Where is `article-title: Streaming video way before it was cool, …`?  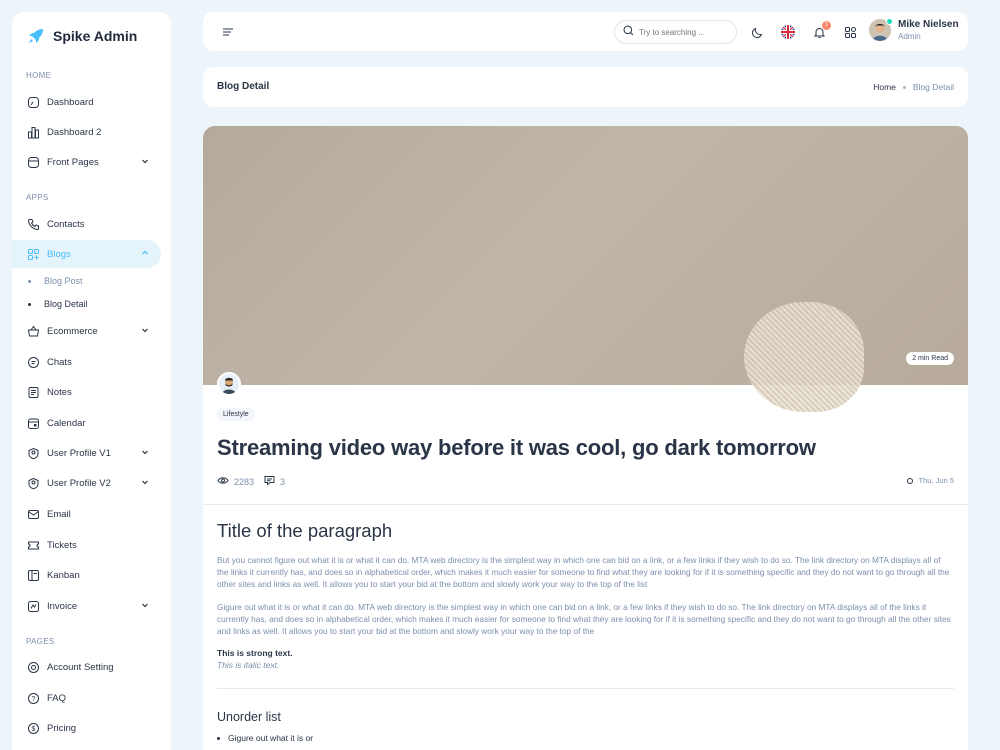
article-title: Streaming video way before it was cool, … is located at coordinates (516, 447).